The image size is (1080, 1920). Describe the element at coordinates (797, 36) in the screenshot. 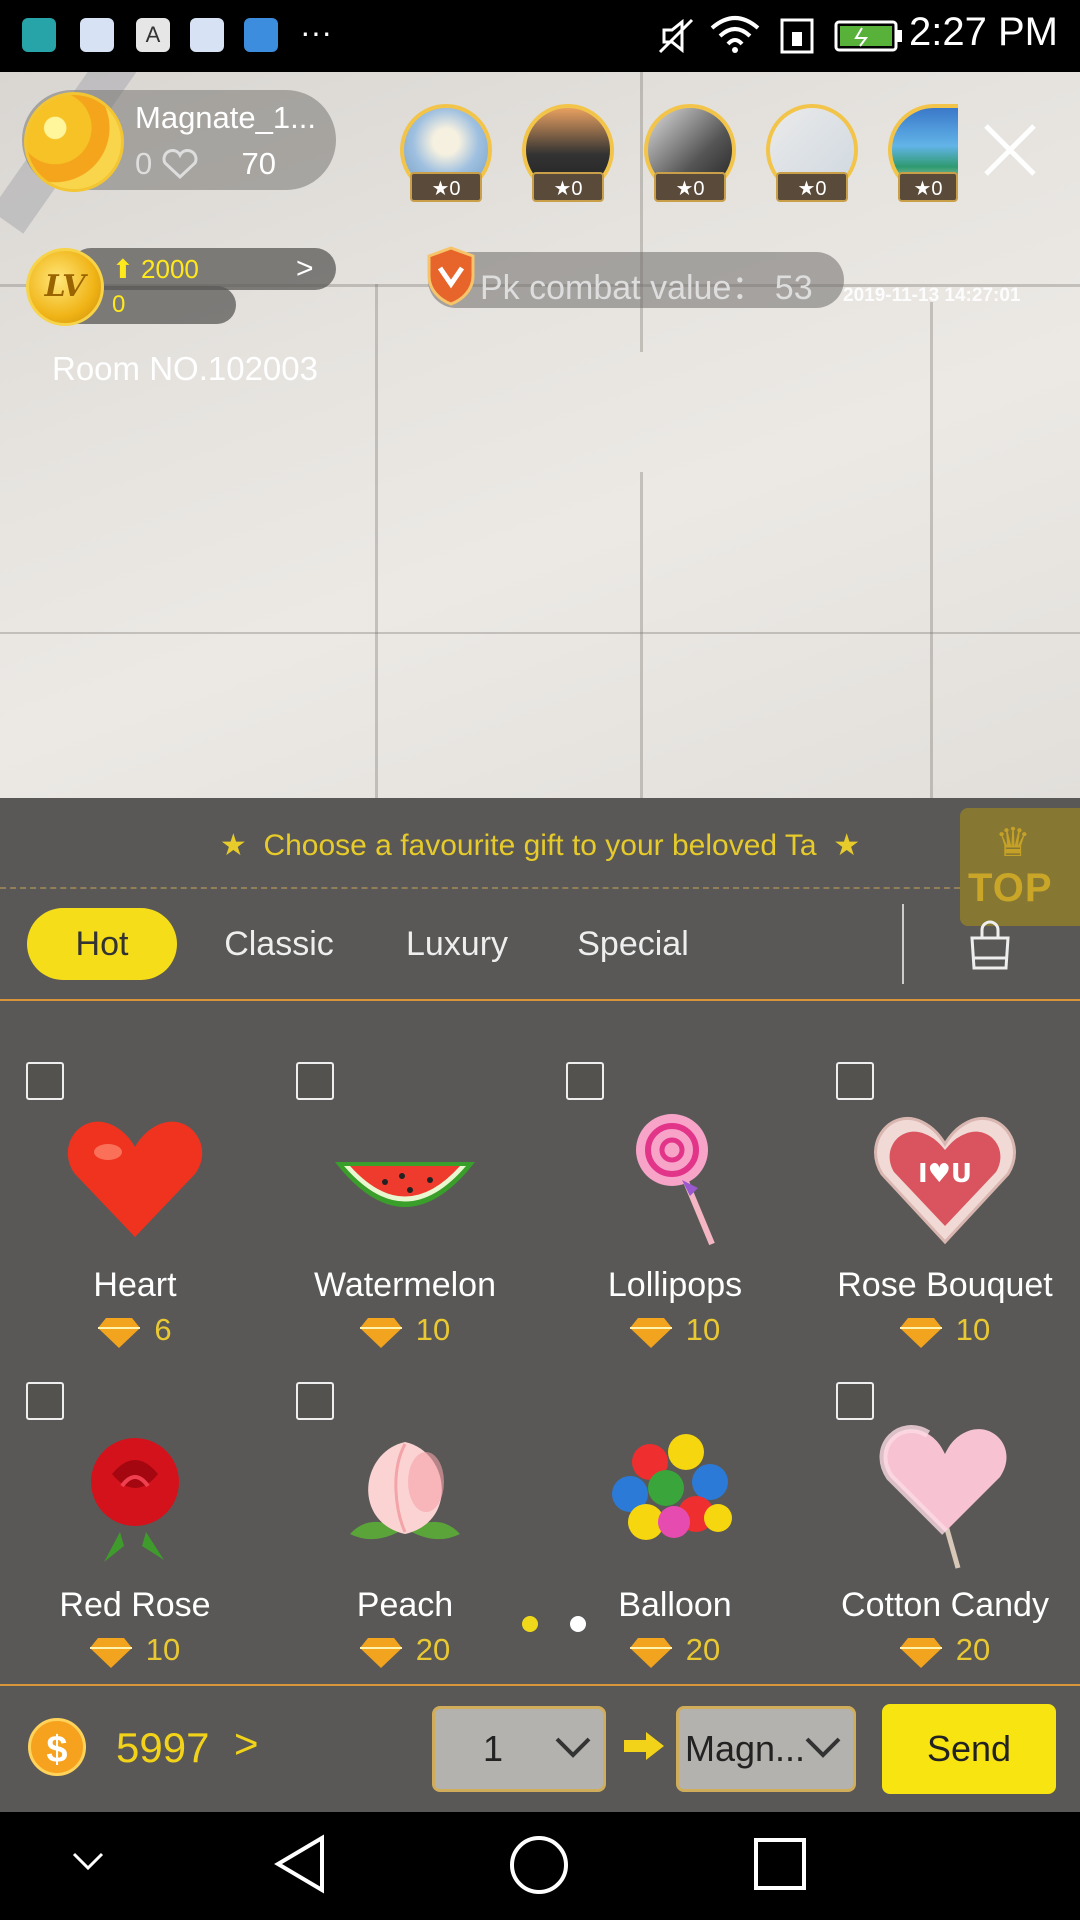

I see `sim-icon` at that location.